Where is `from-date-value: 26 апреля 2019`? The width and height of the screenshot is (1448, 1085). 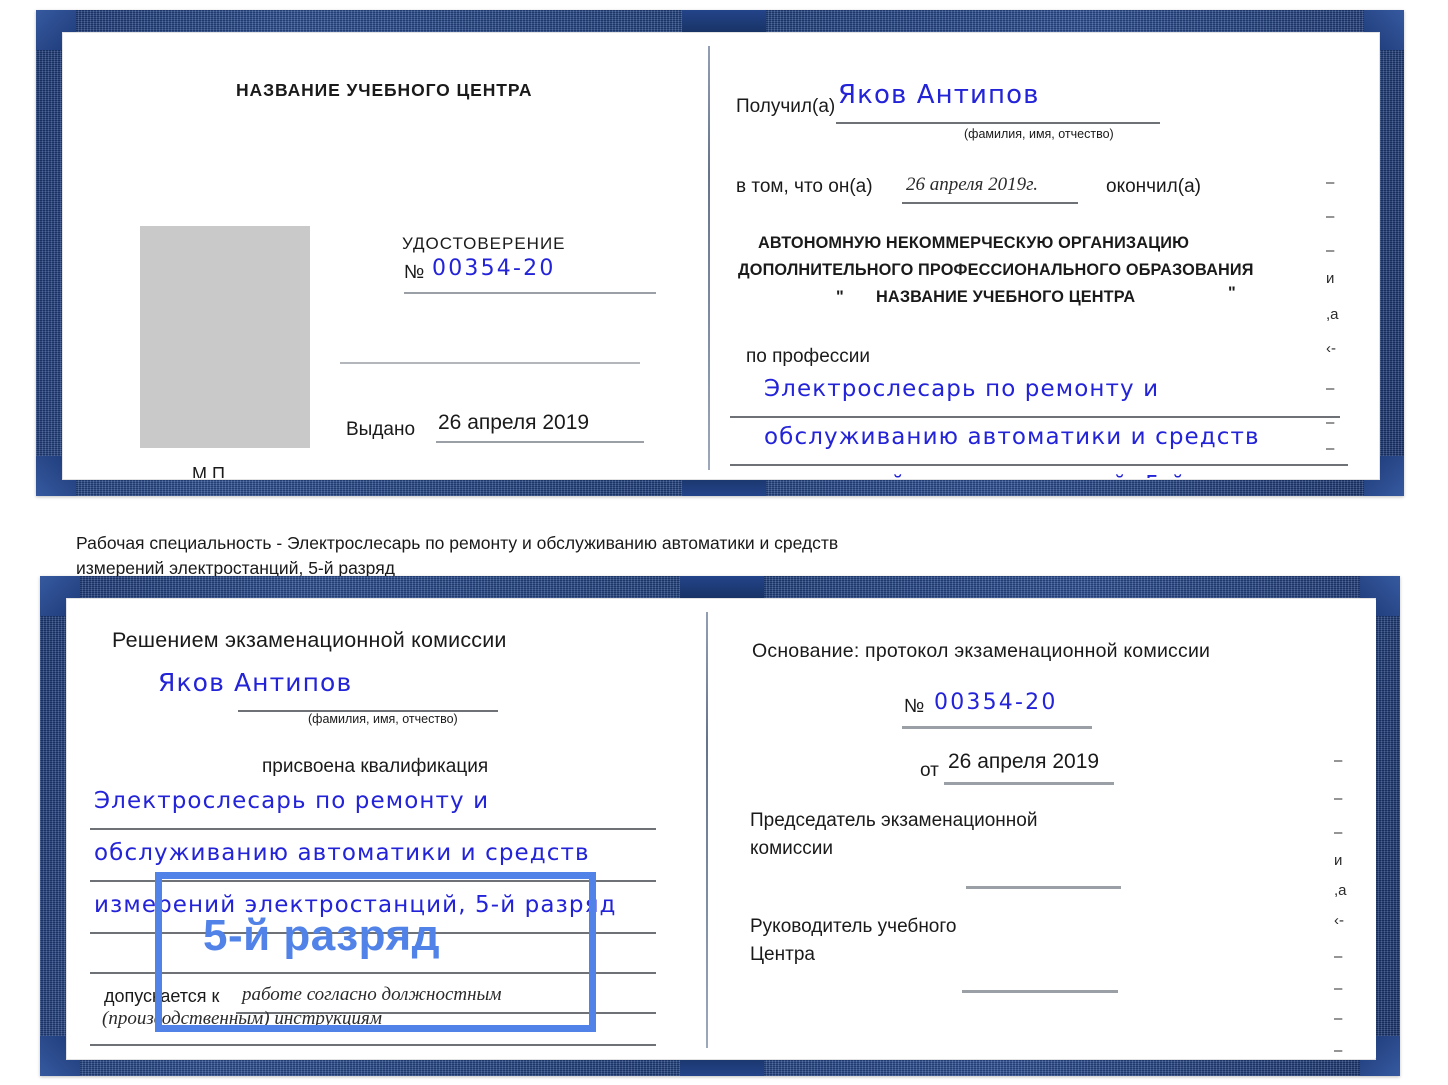 from-date-value: 26 апреля 2019 is located at coordinates (1024, 761).